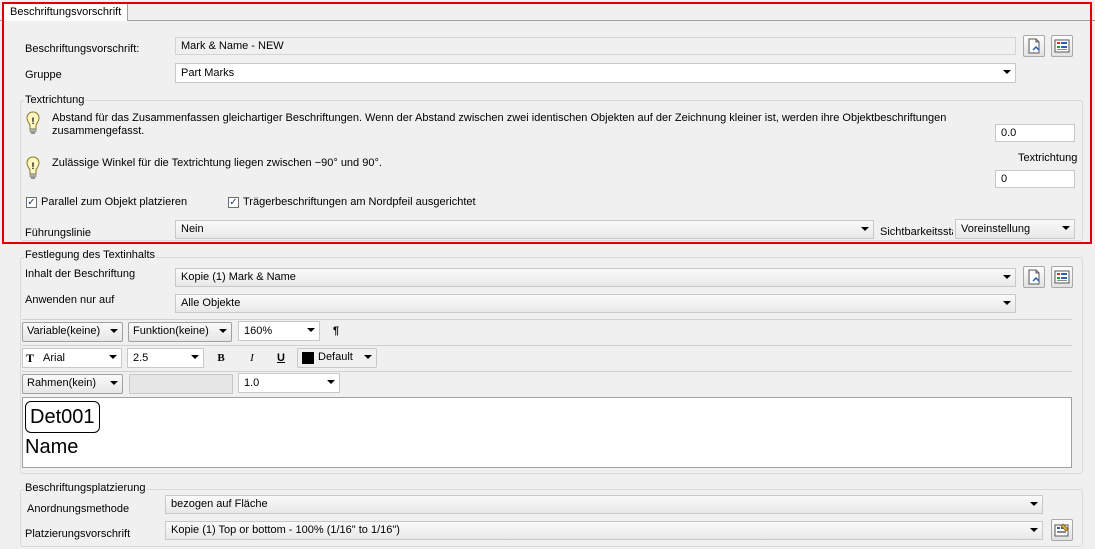  I want to click on frame-color-box, so click(181, 384).